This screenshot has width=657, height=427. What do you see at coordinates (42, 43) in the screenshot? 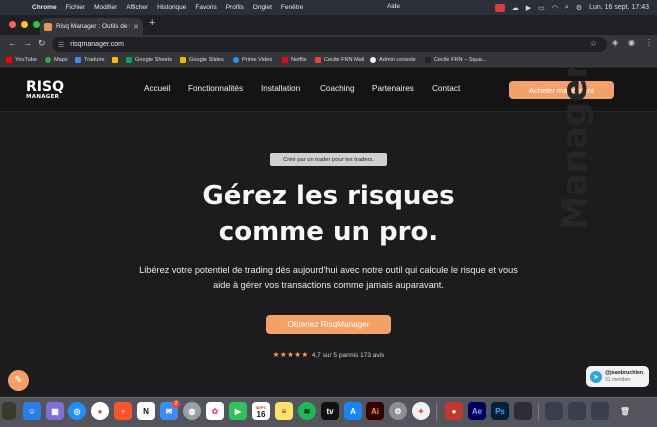
I see `reload-icon: ↻` at bounding box center [42, 43].